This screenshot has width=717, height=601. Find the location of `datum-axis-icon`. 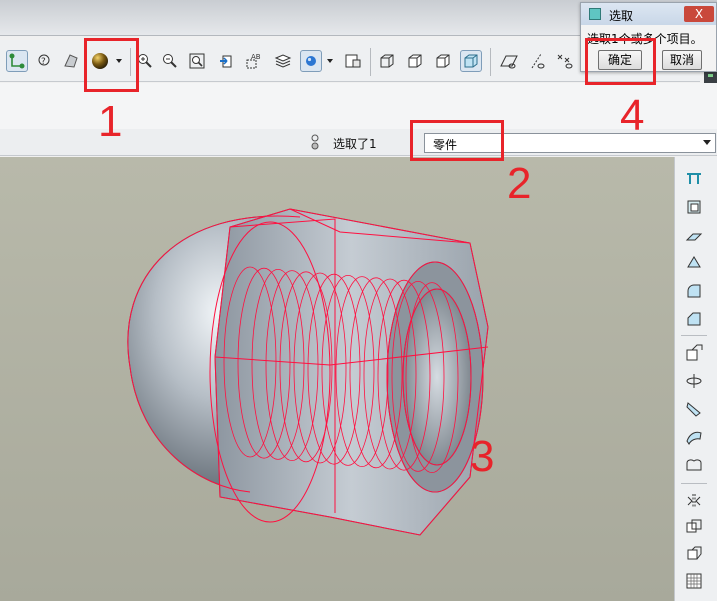

datum-axis-icon is located at coordinates (537, 61).